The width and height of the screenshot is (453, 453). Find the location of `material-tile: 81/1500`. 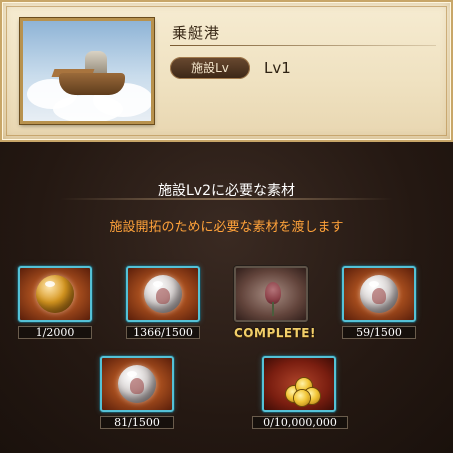

material-tile: 81/1500 is located at coordinates (137, 392).